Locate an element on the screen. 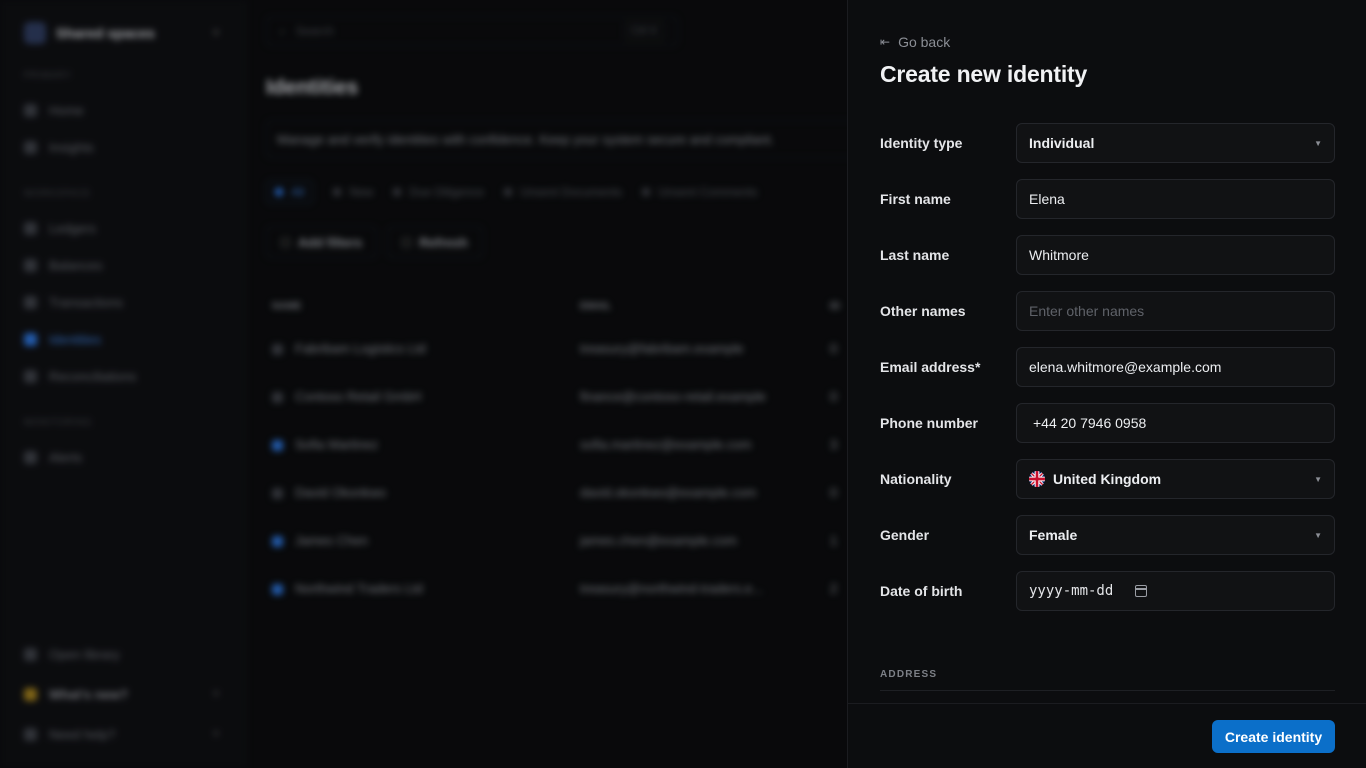 This screenshot has height=768, width=1366. last-name-textbox is located at coordinates (1175, 255).